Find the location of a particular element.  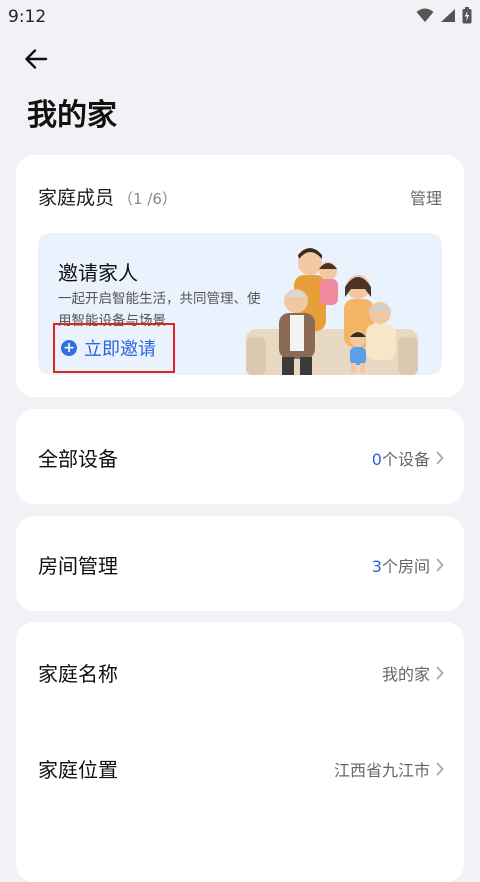

home-name-value-wrap: 我的家 is located at coordinates (413, 673).